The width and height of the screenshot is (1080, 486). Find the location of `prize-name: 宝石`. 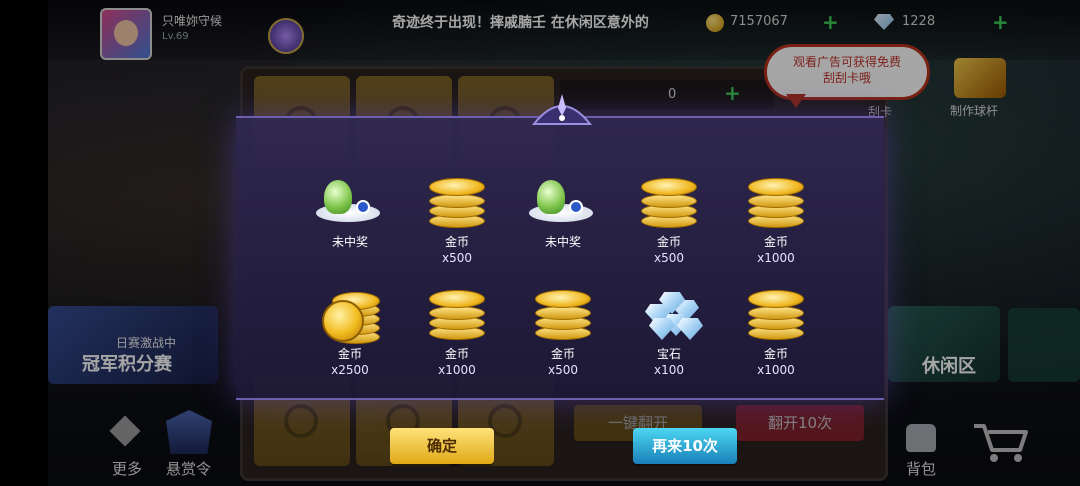

prize-name: 宝石 is located at coordinates (668, 354).